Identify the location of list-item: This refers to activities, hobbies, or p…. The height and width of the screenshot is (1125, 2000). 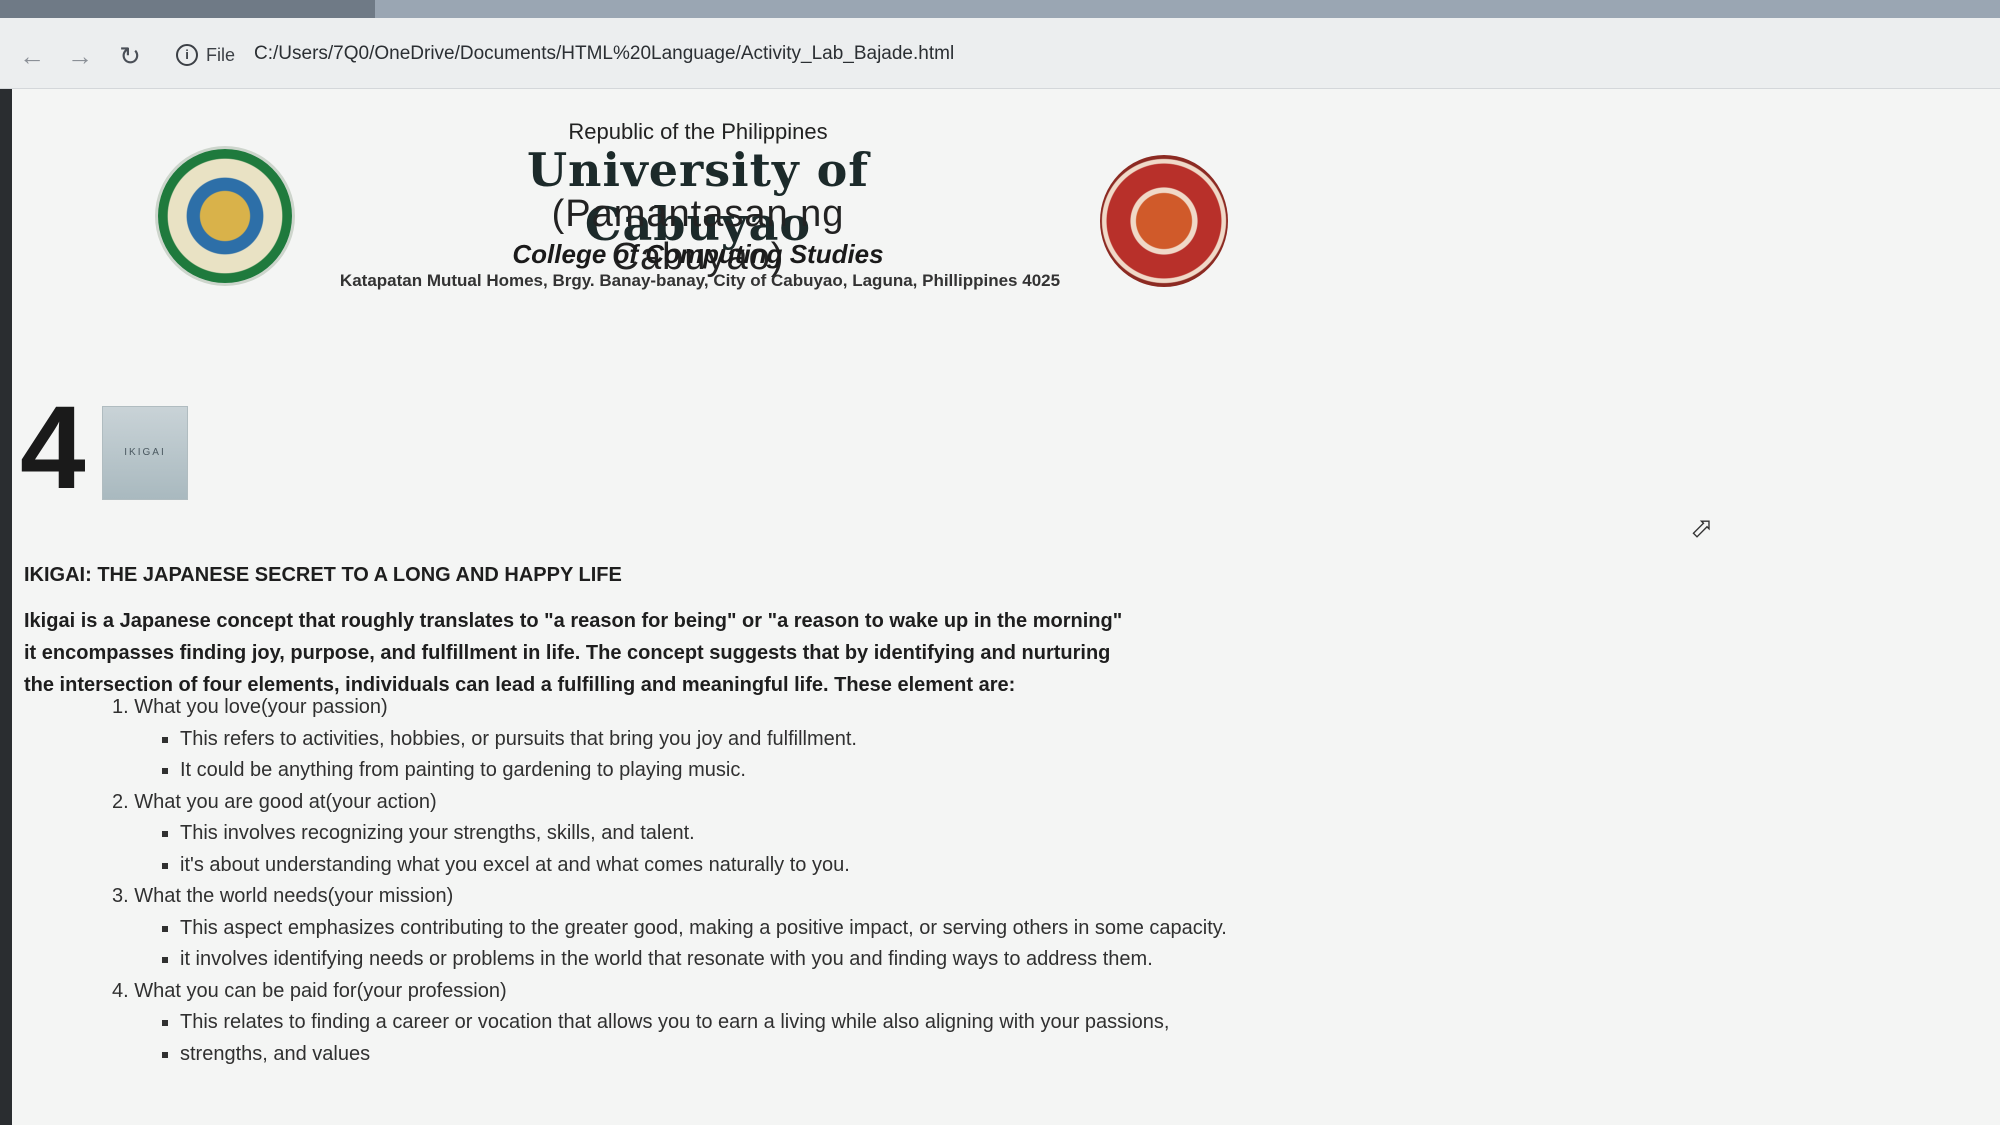
(737, 740).